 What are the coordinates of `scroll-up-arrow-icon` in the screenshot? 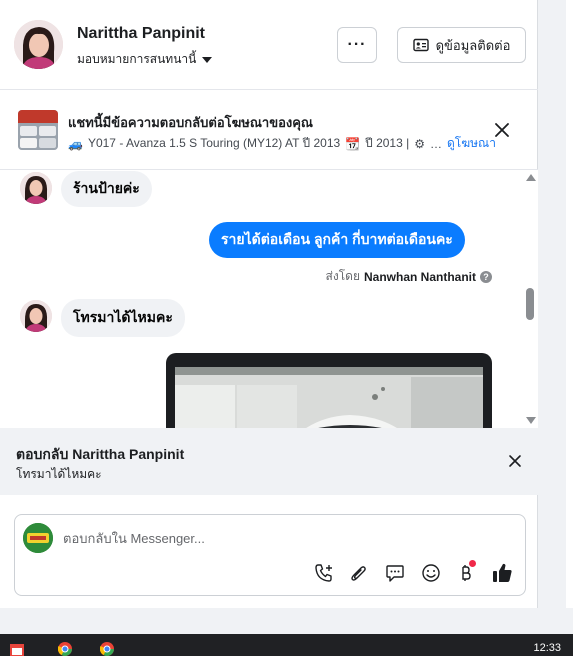 It's located at (531, 177).